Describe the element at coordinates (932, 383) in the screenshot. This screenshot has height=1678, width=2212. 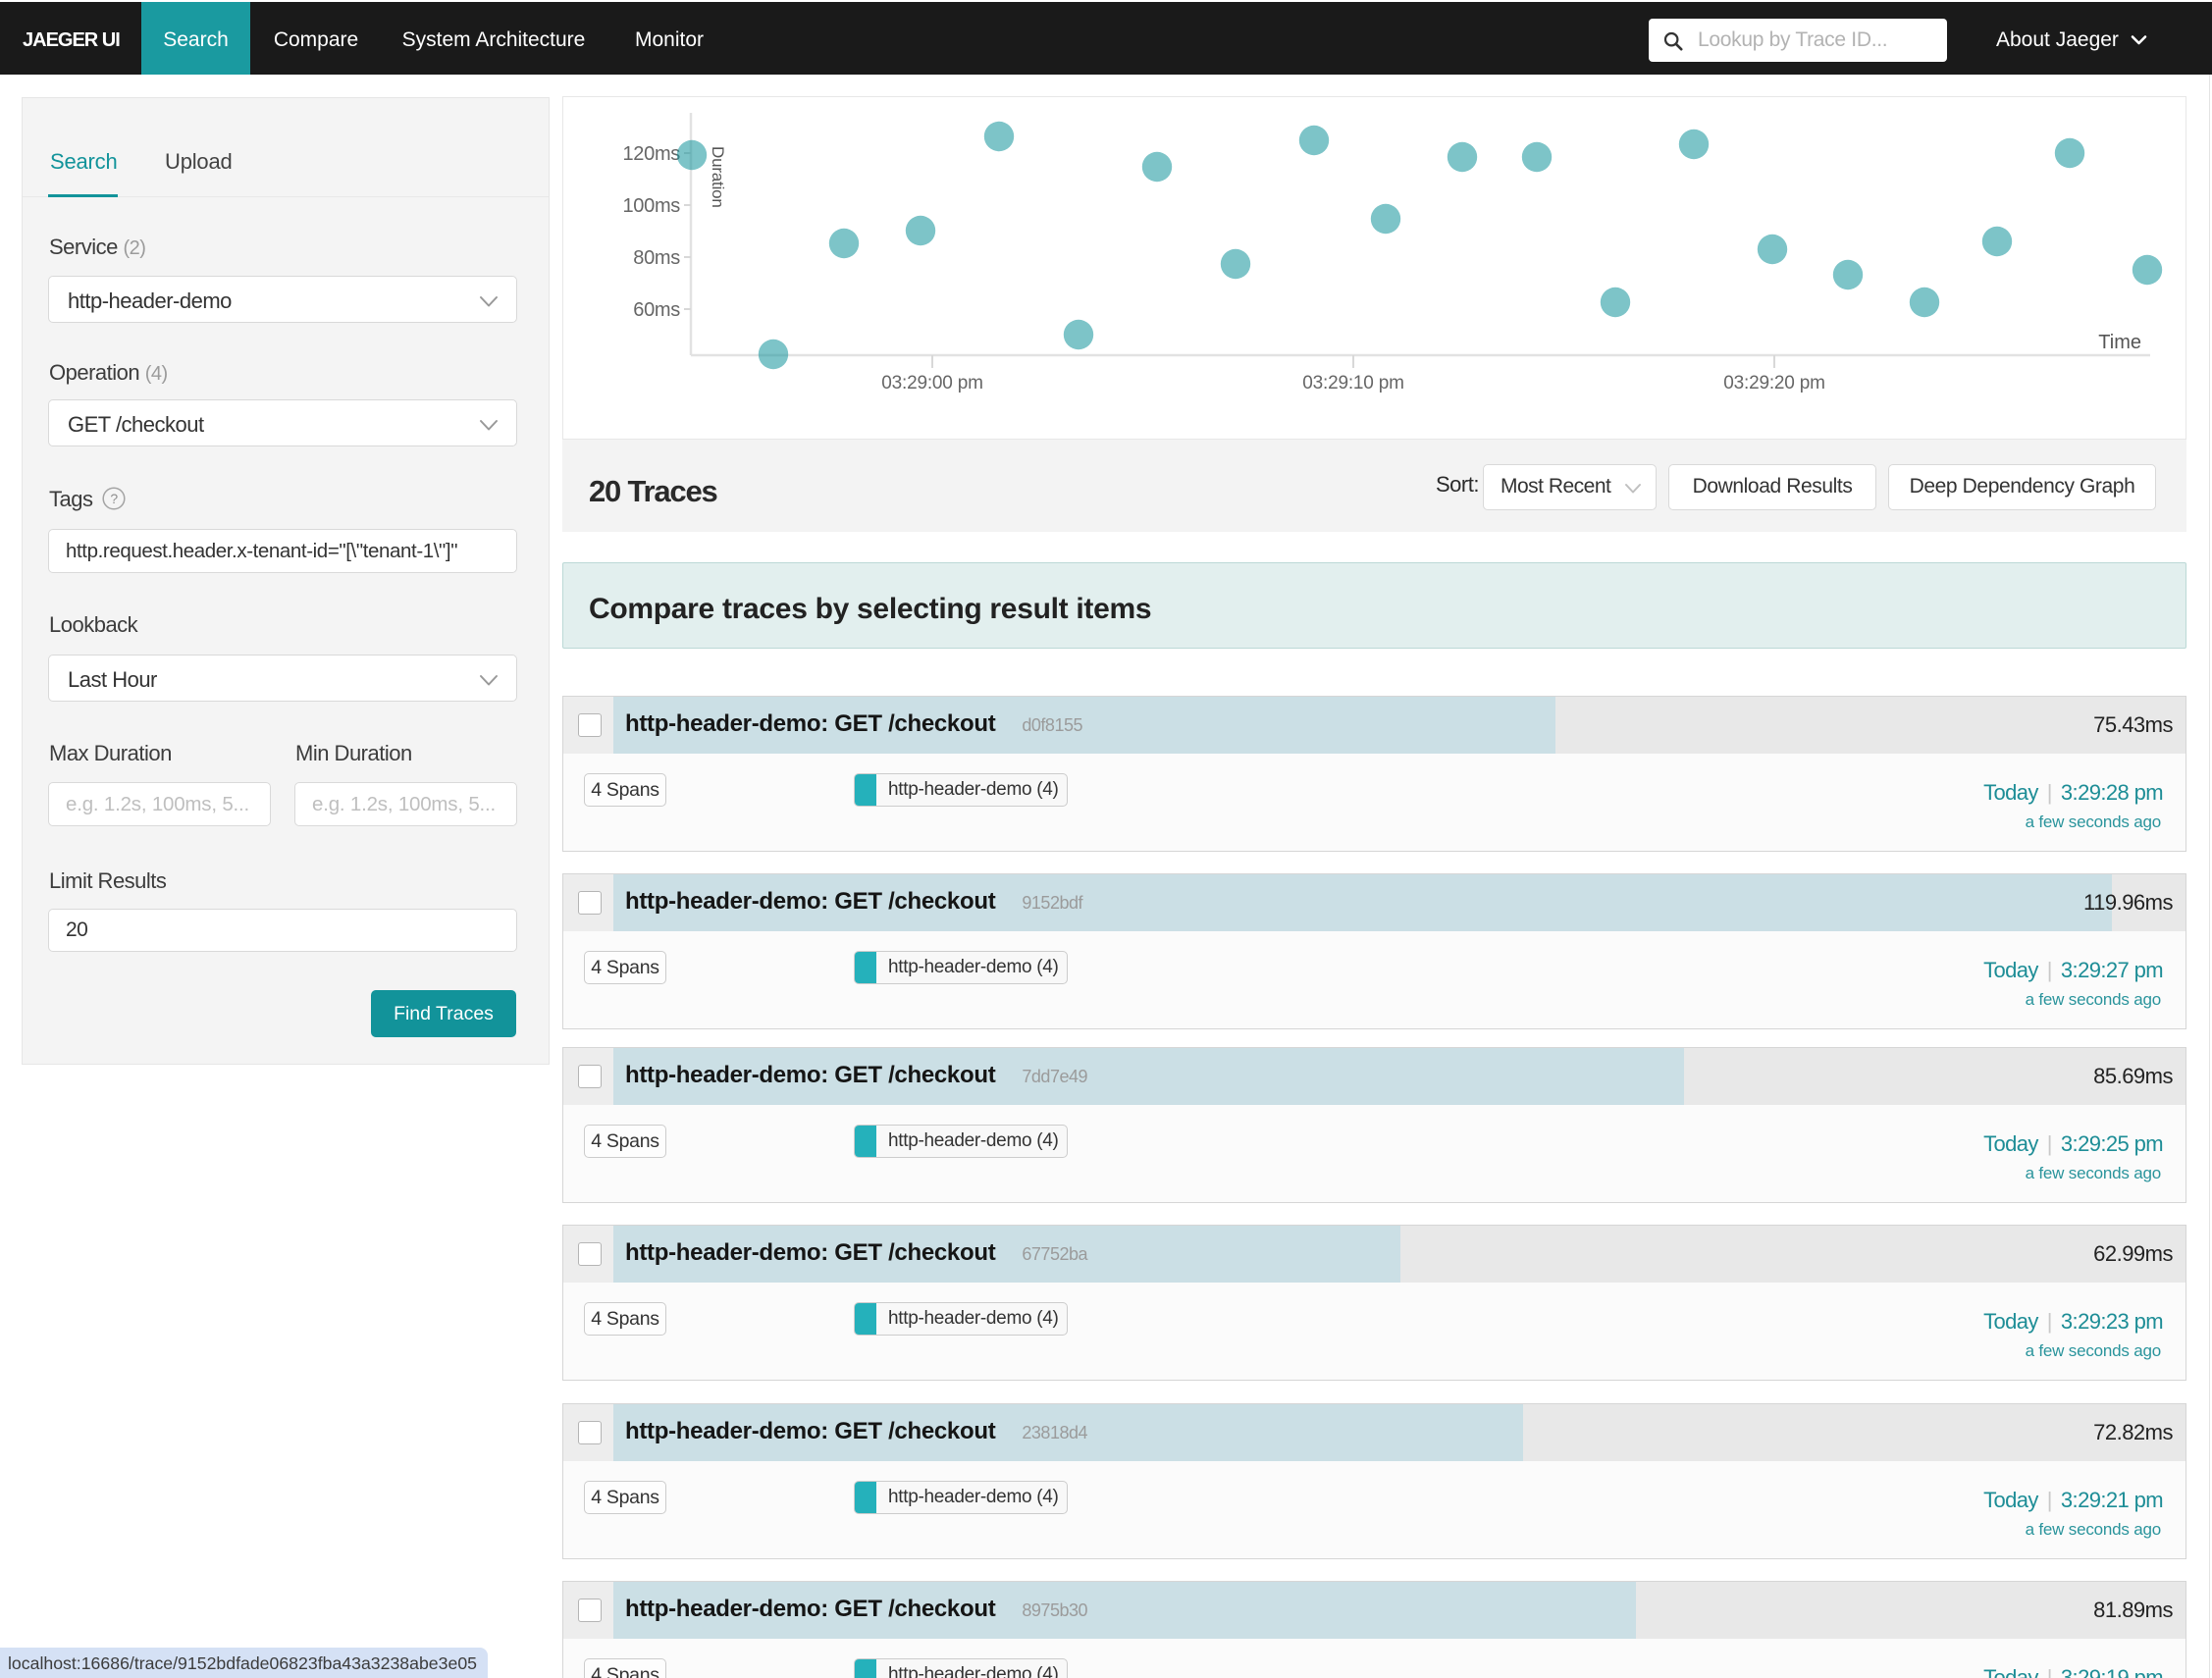
I see `svg-text: 03:29:00 pm` at that location.